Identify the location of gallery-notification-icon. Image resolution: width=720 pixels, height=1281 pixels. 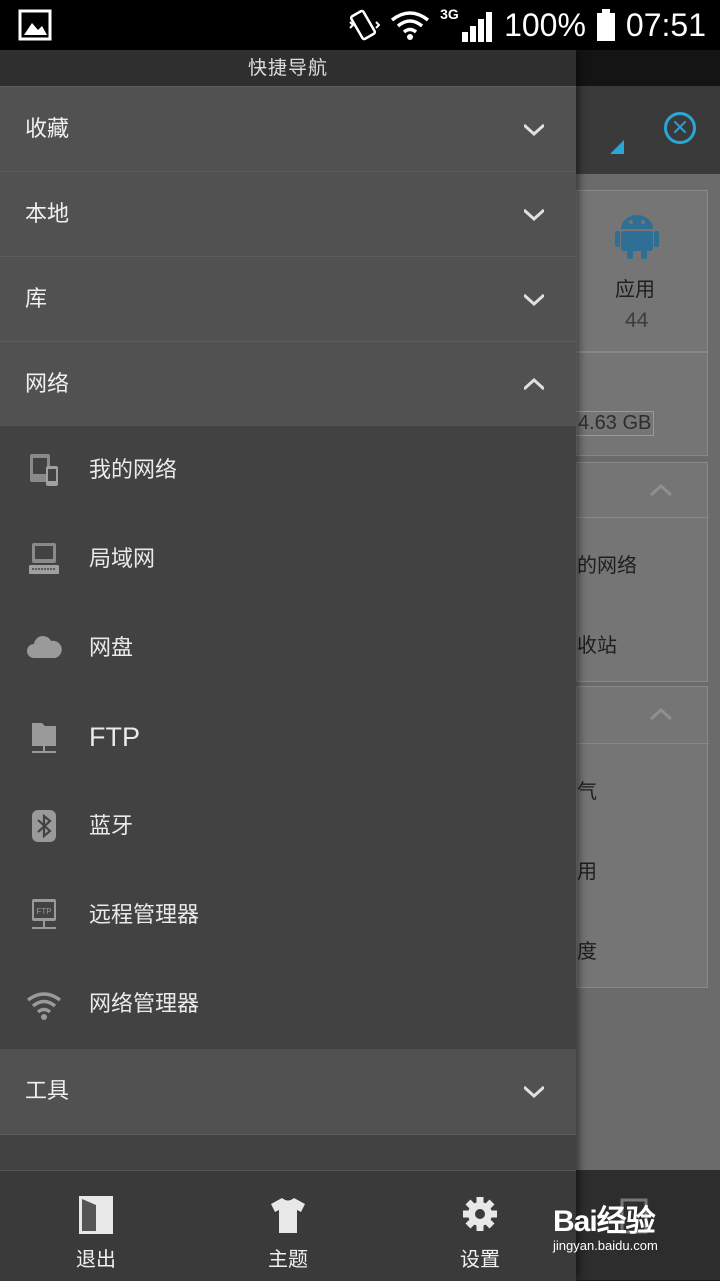
(35, 25).